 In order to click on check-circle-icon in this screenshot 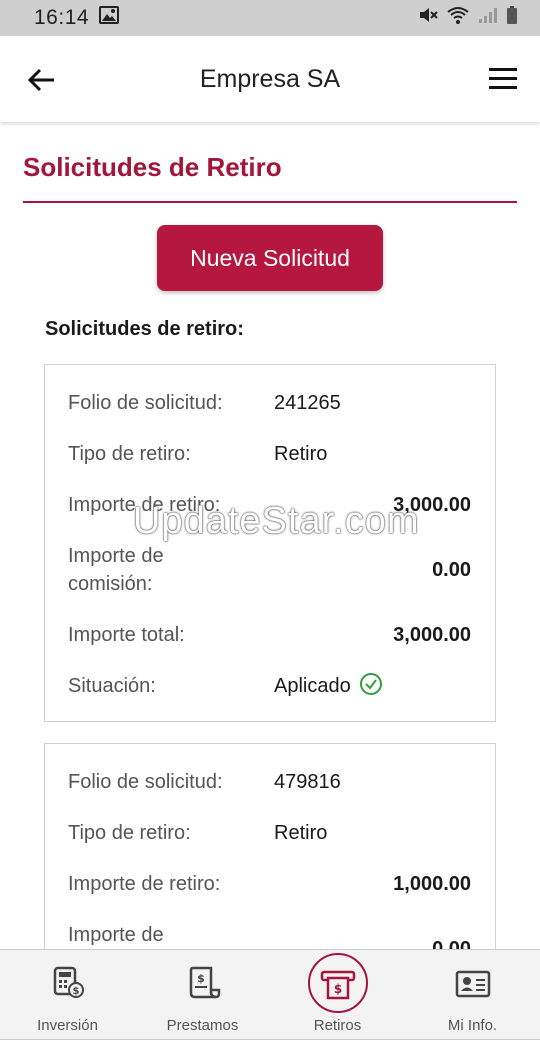, I will do `click(371, 688)`.